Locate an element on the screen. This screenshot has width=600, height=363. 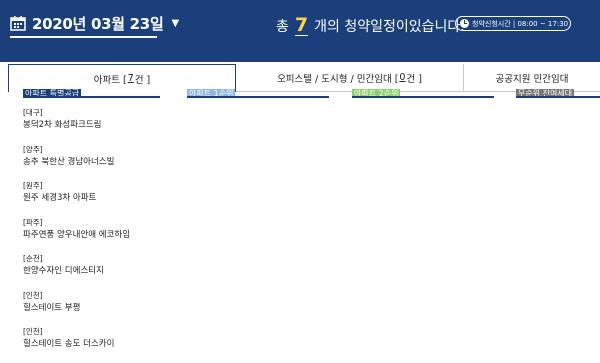
listing-region: [대구] is located at coordinates (33, 112).